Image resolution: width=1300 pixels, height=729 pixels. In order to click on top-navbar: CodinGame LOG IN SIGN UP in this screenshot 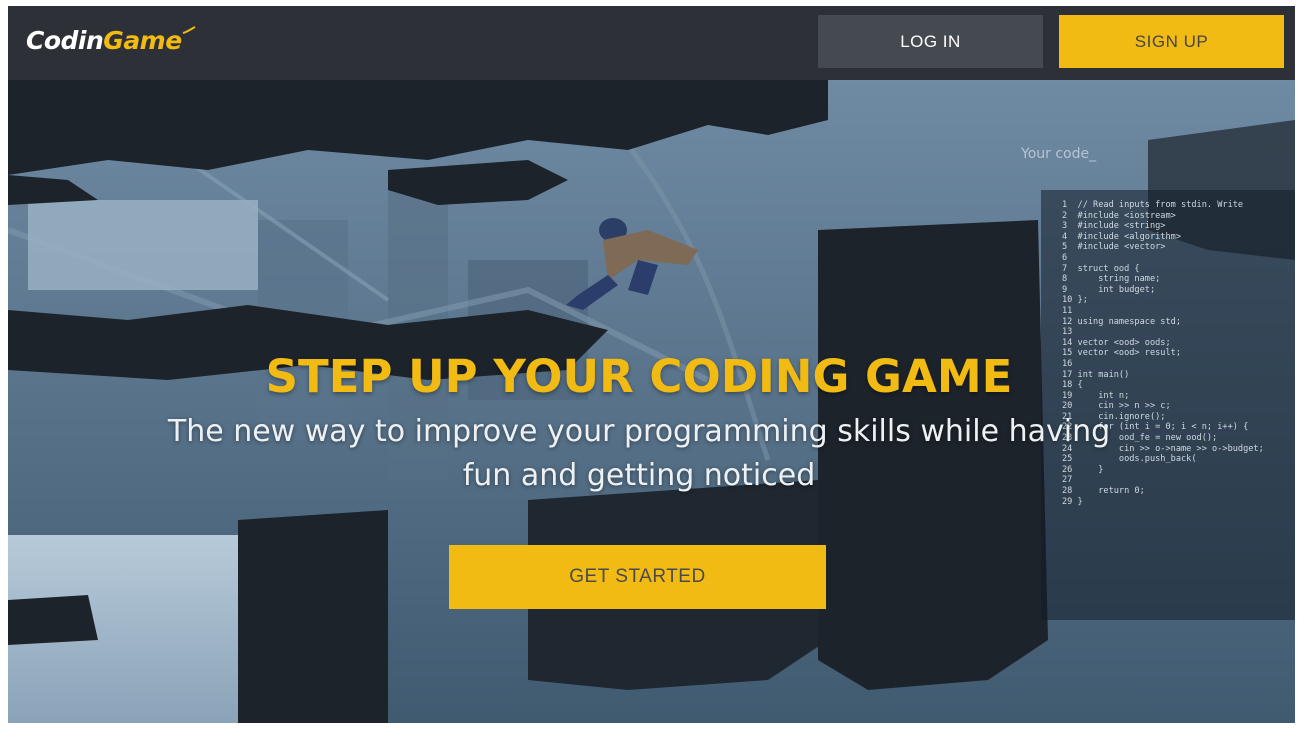, I will do `click(651, 43)`.